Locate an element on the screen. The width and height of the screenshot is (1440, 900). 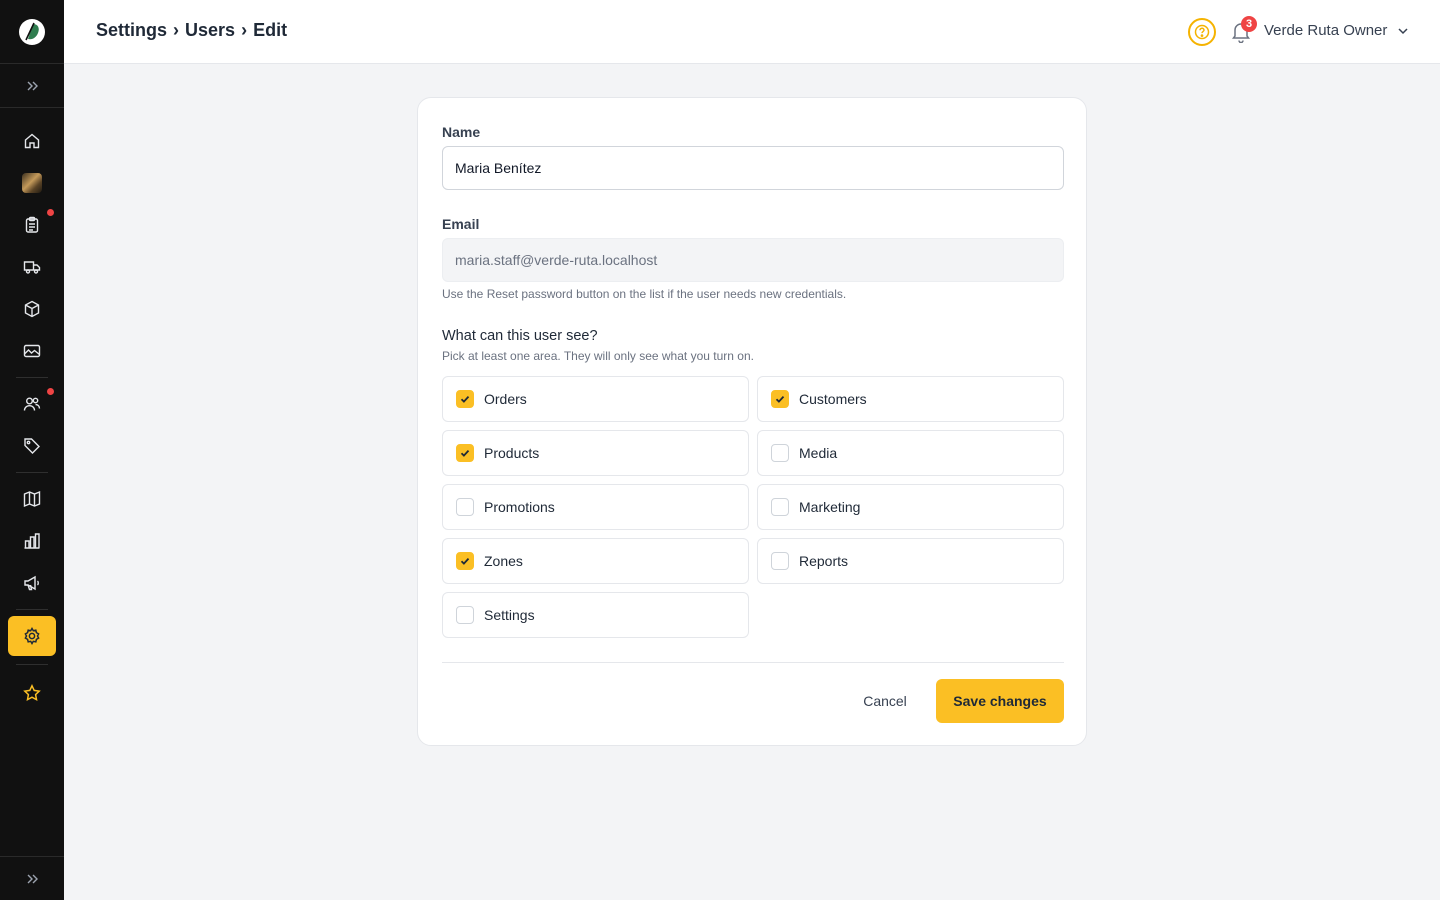
map-icon is located at coordinates (32, 499).